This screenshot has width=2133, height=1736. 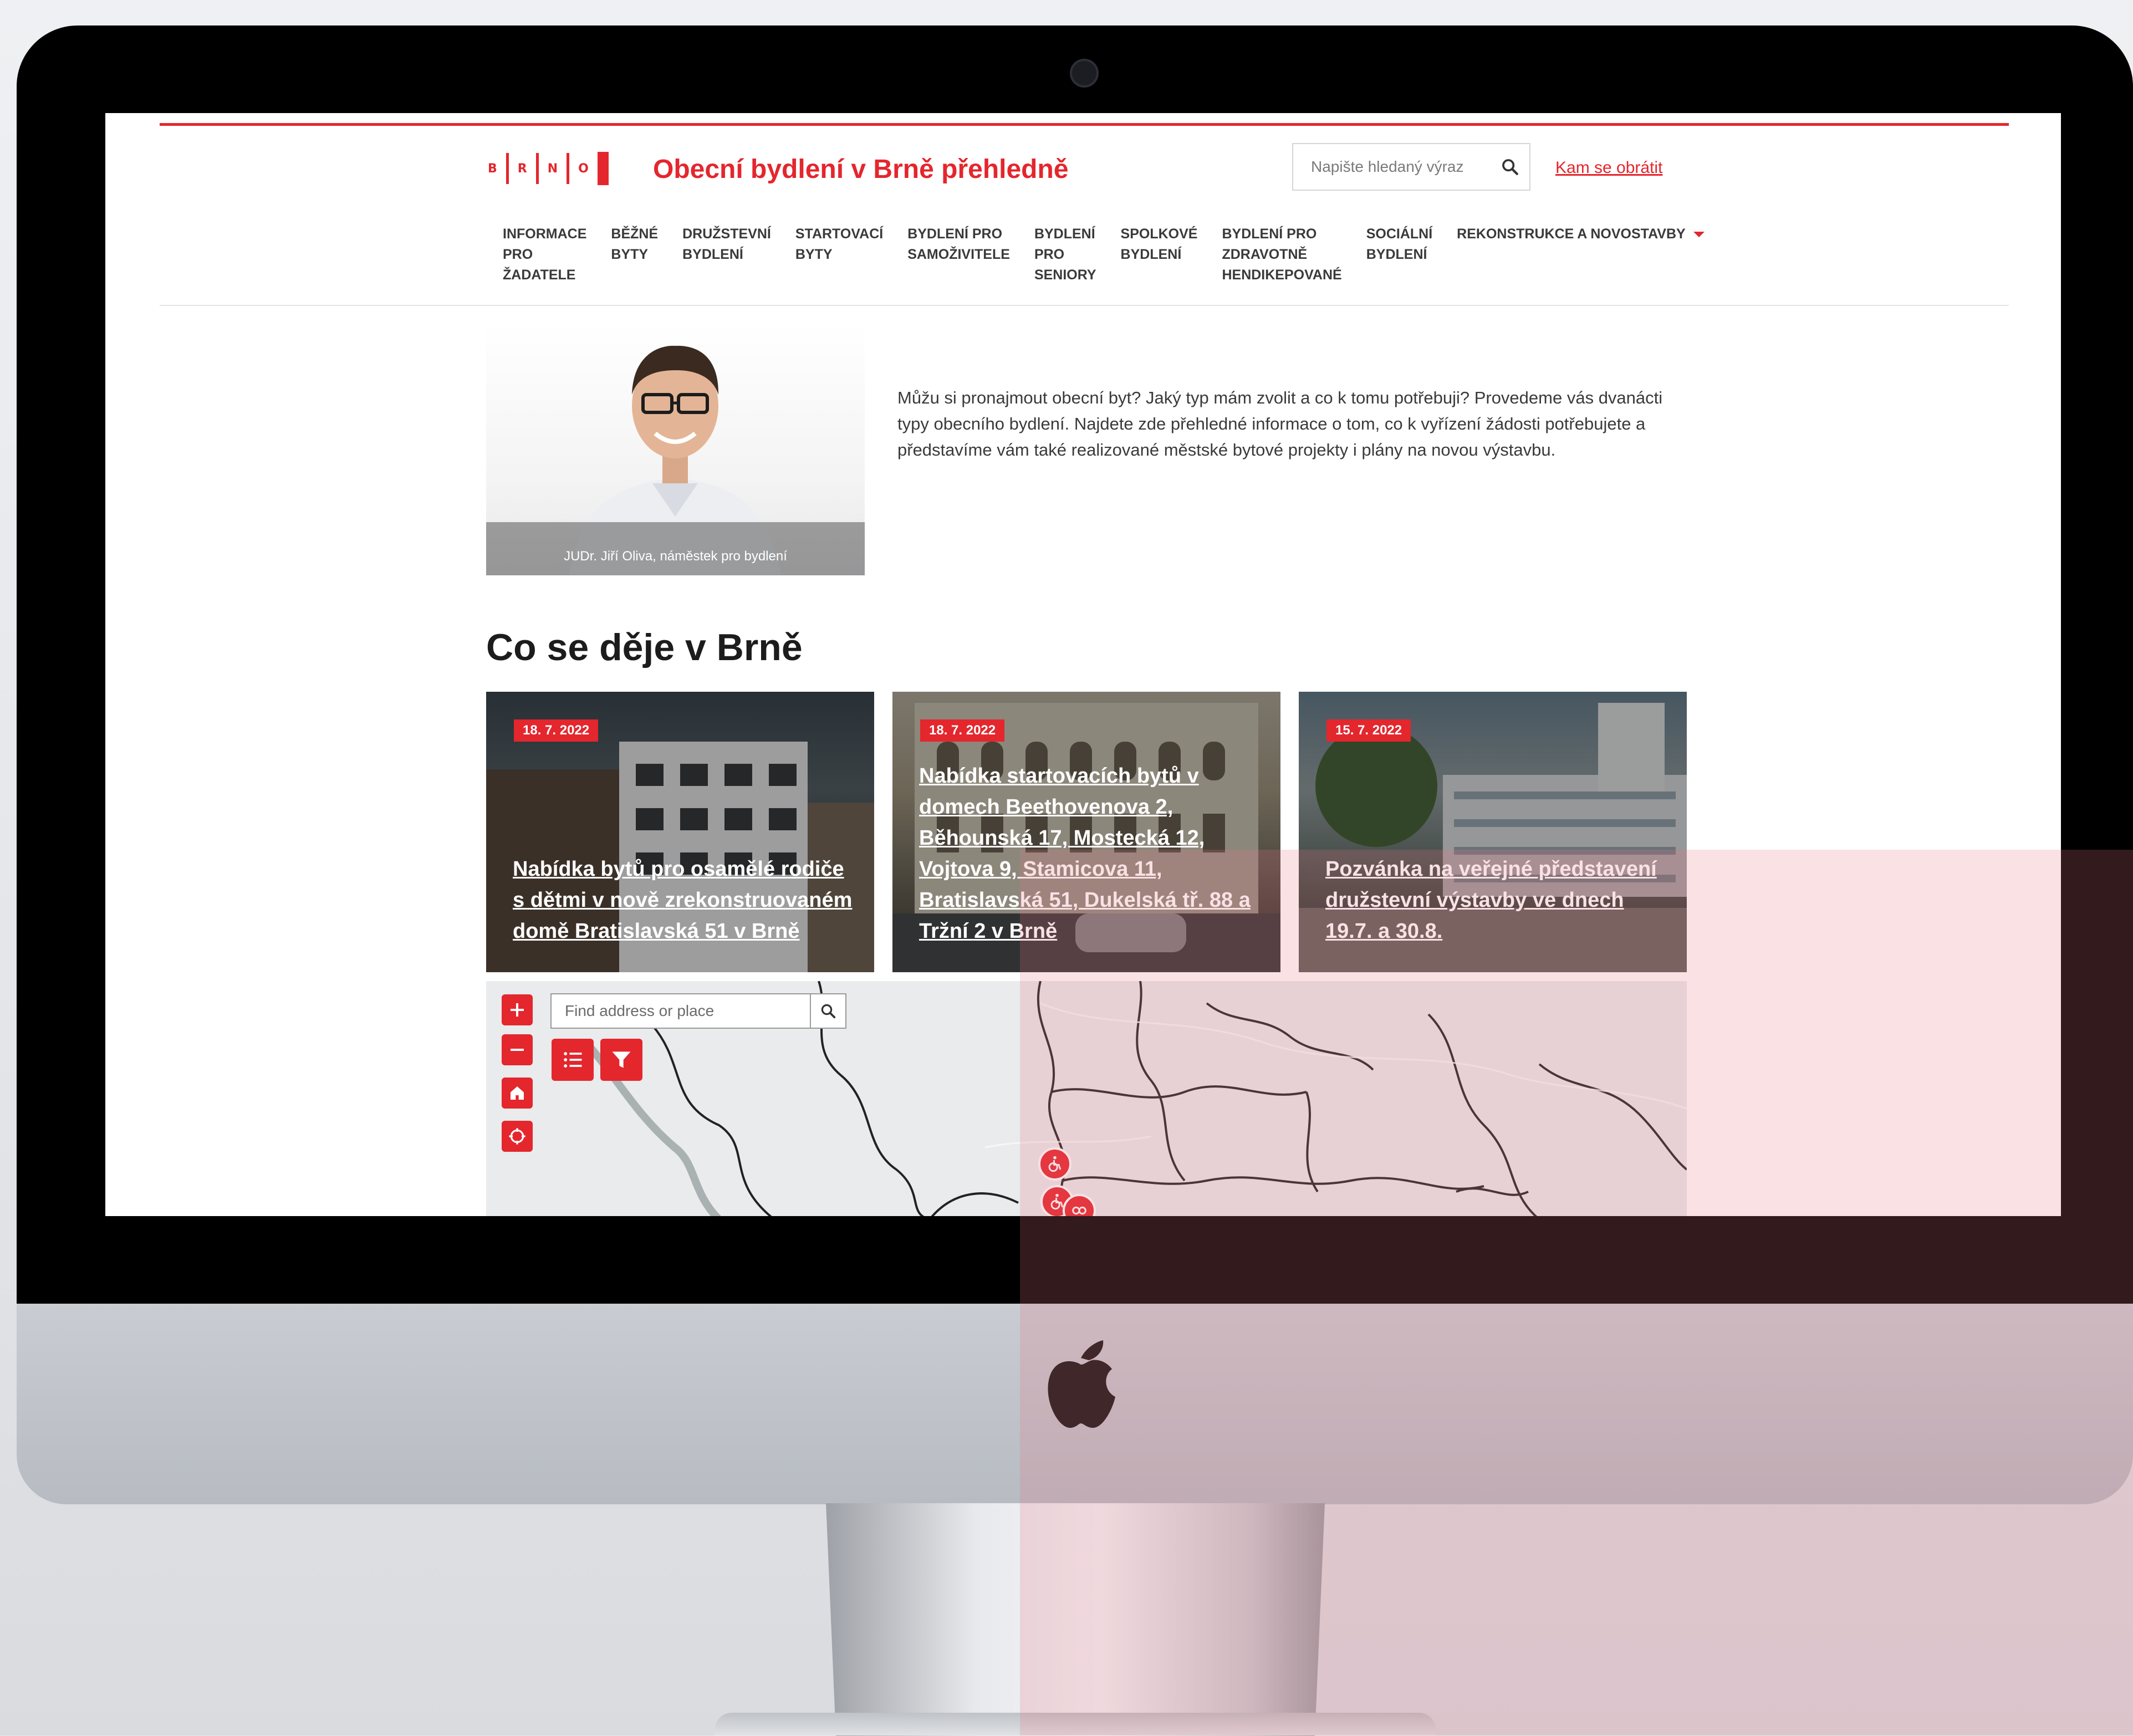 I want to click on locate-button, so click(x=517, y=1136).